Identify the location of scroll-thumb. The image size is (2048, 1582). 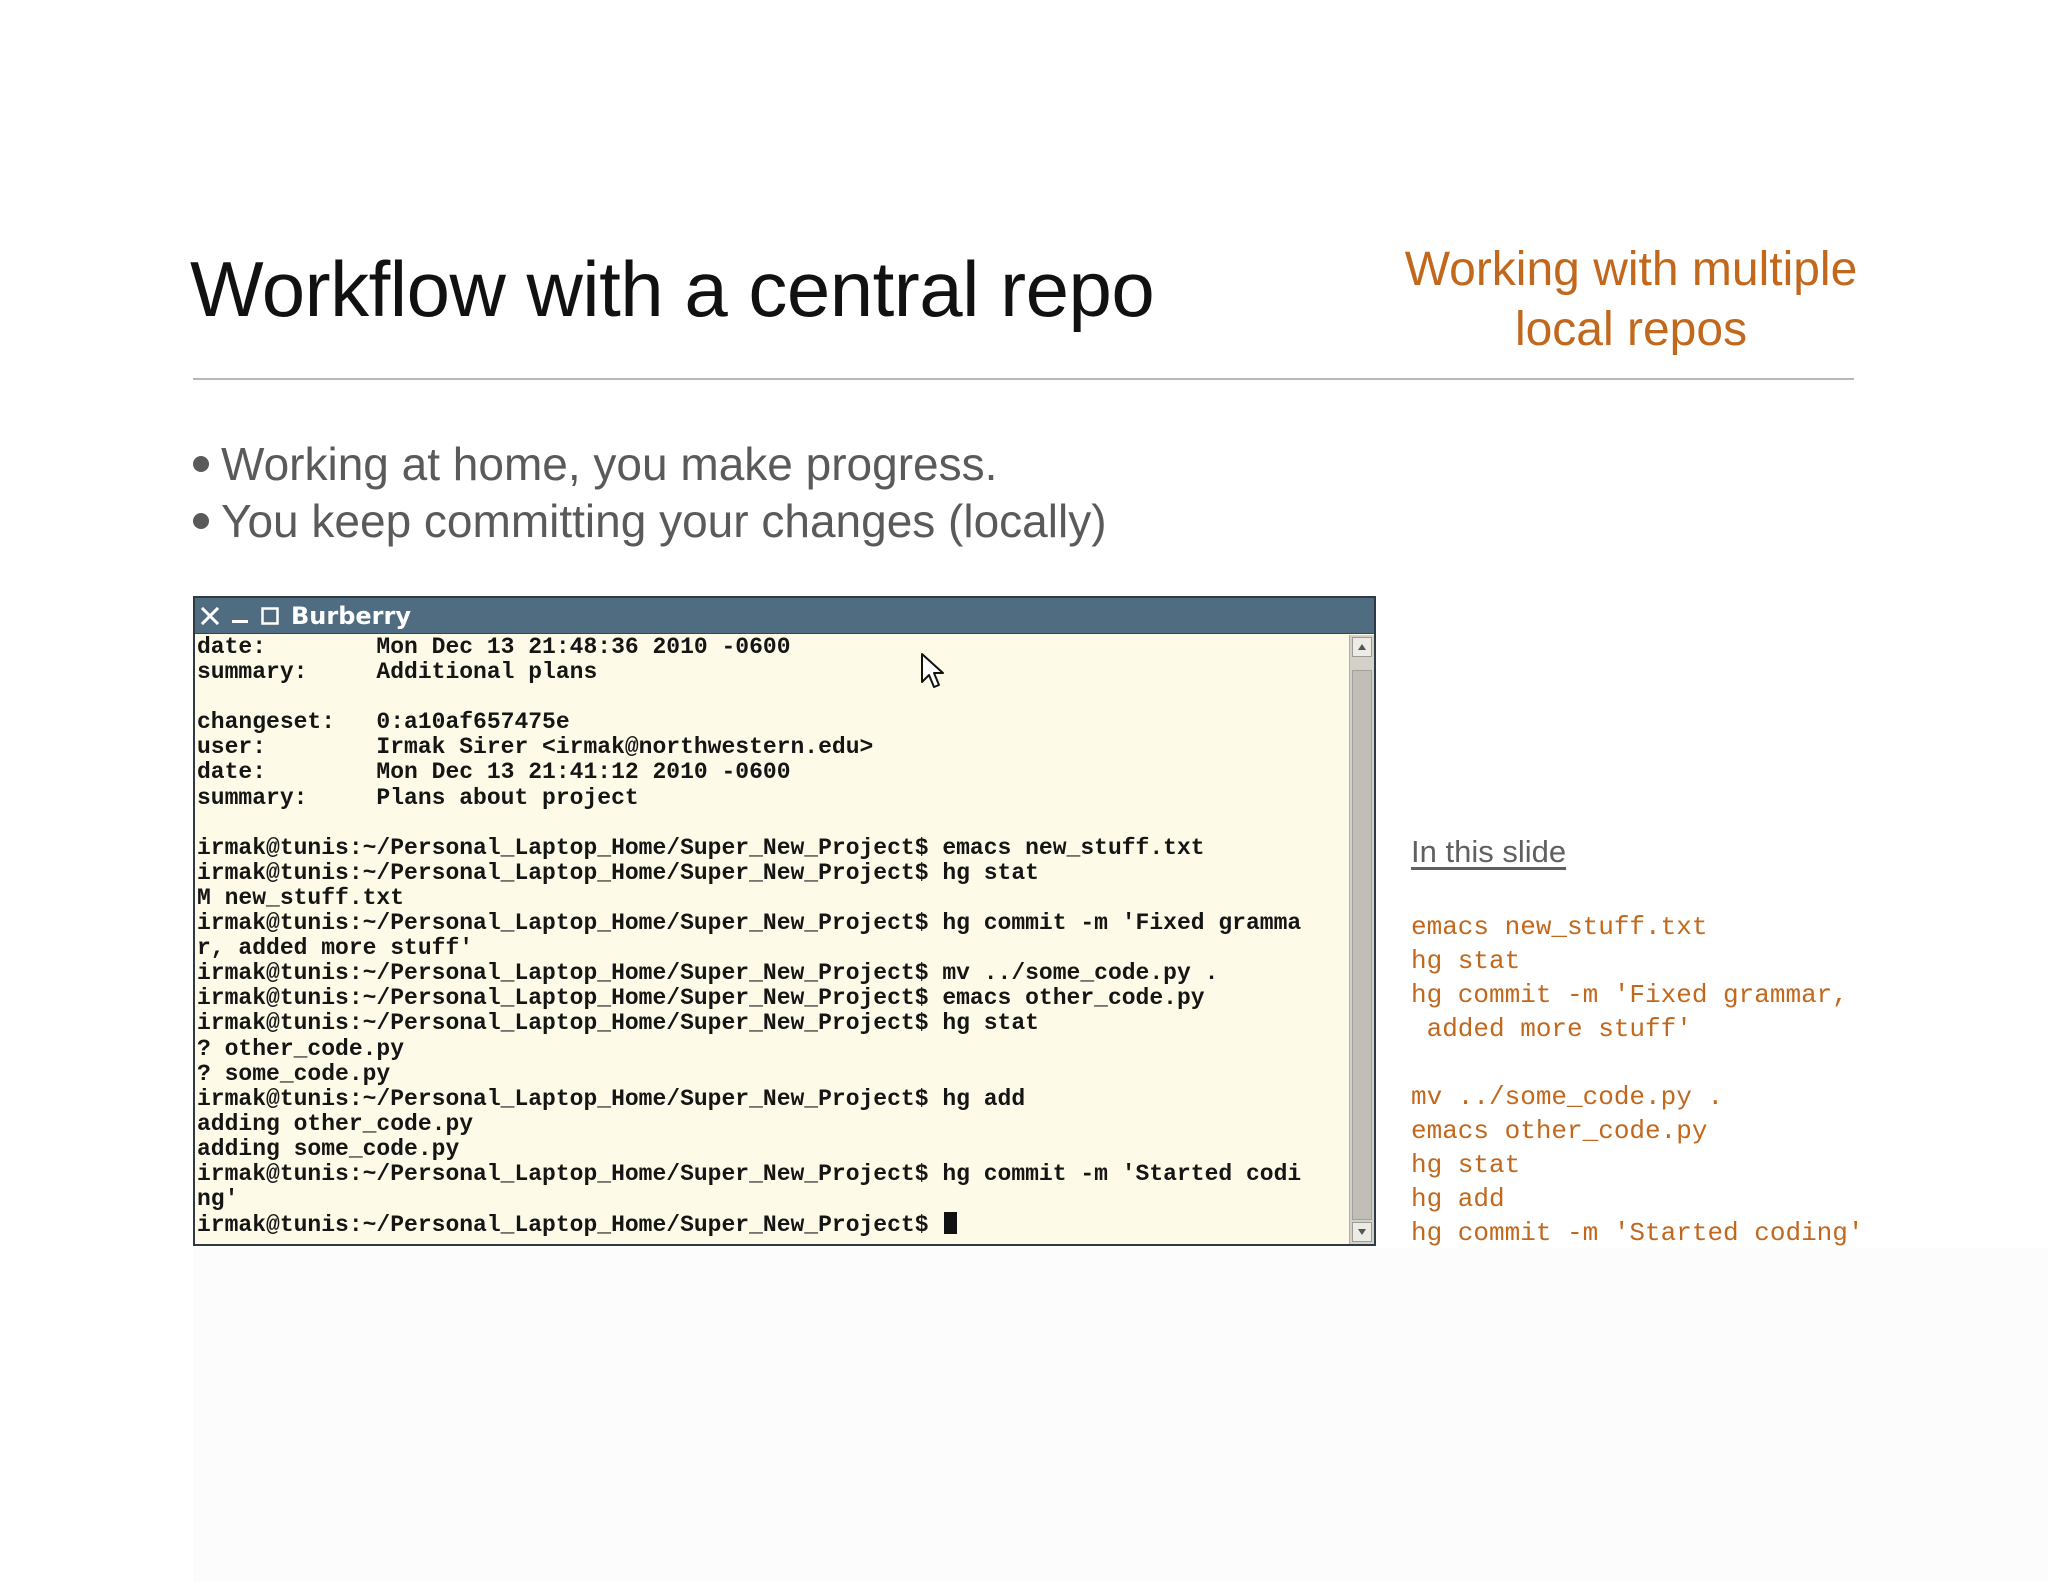
(1362, 945).